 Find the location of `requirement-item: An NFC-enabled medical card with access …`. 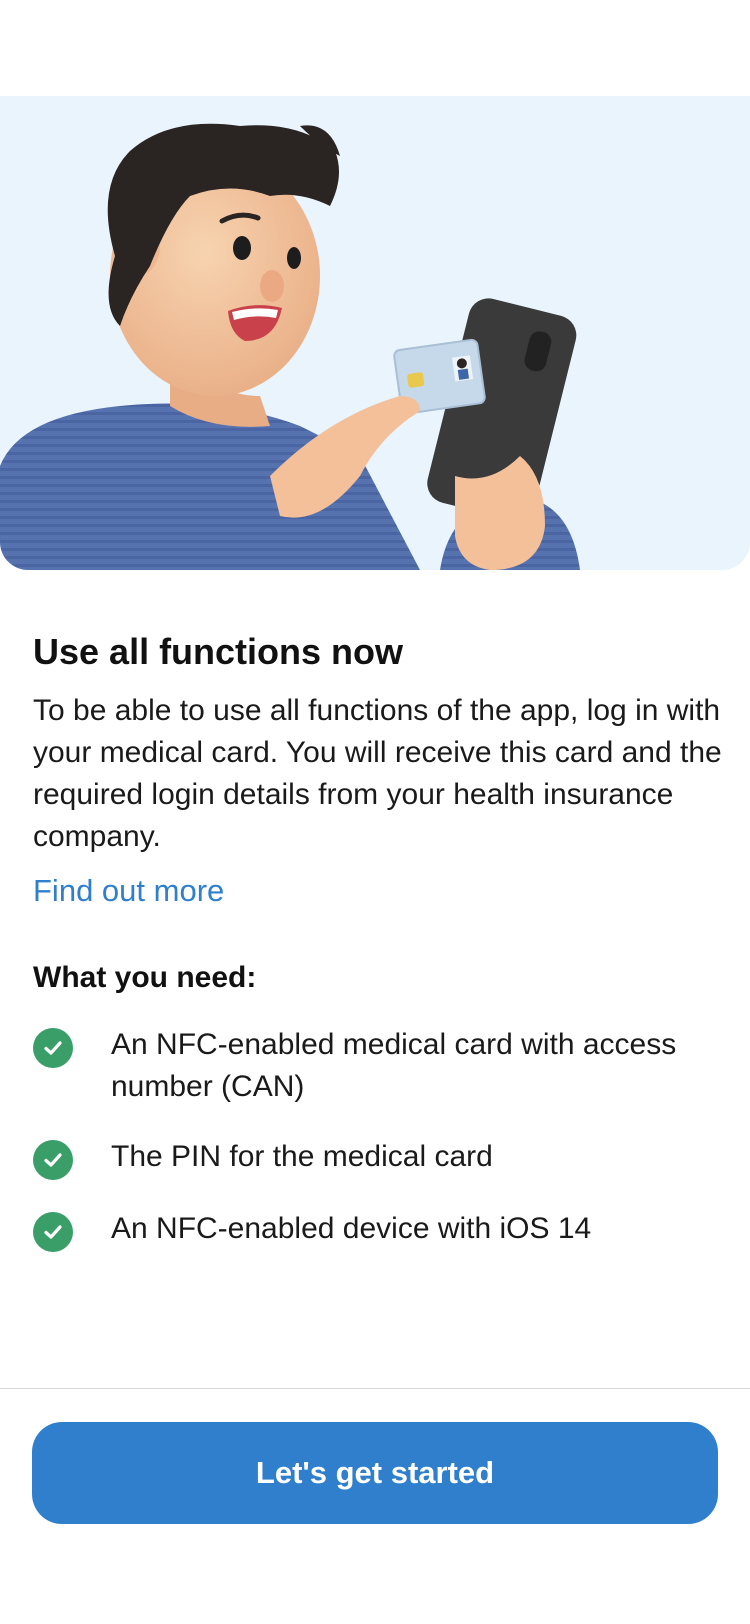

requirement-item: An NFC-enabled medical card with access … is located at coordinates (378, 1066).